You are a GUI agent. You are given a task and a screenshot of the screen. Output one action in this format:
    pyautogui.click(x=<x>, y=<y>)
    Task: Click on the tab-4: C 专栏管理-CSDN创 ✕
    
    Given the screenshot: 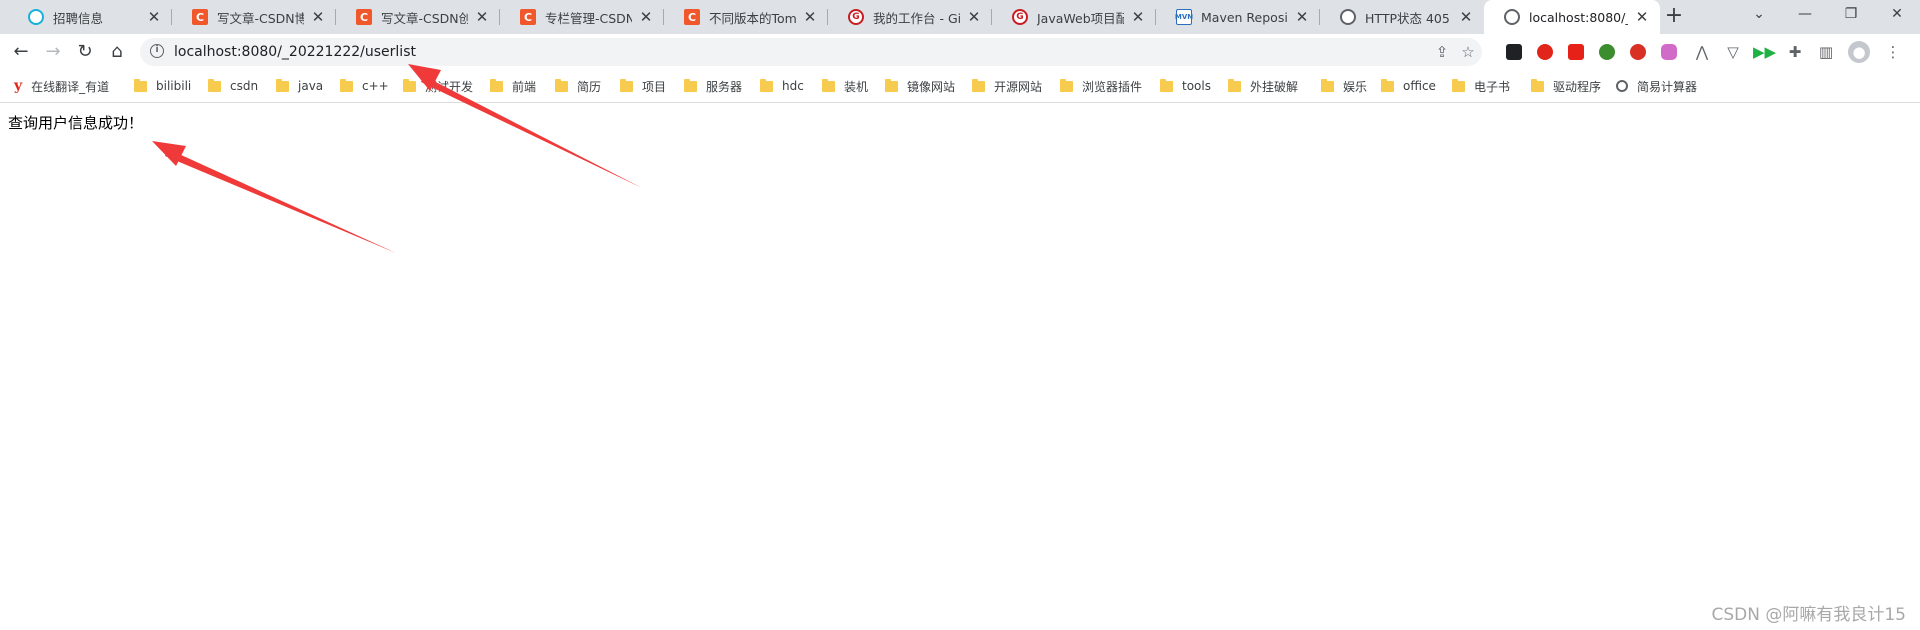 What is the action you would take?
    pyautogui.click(x=582, y=17)
    